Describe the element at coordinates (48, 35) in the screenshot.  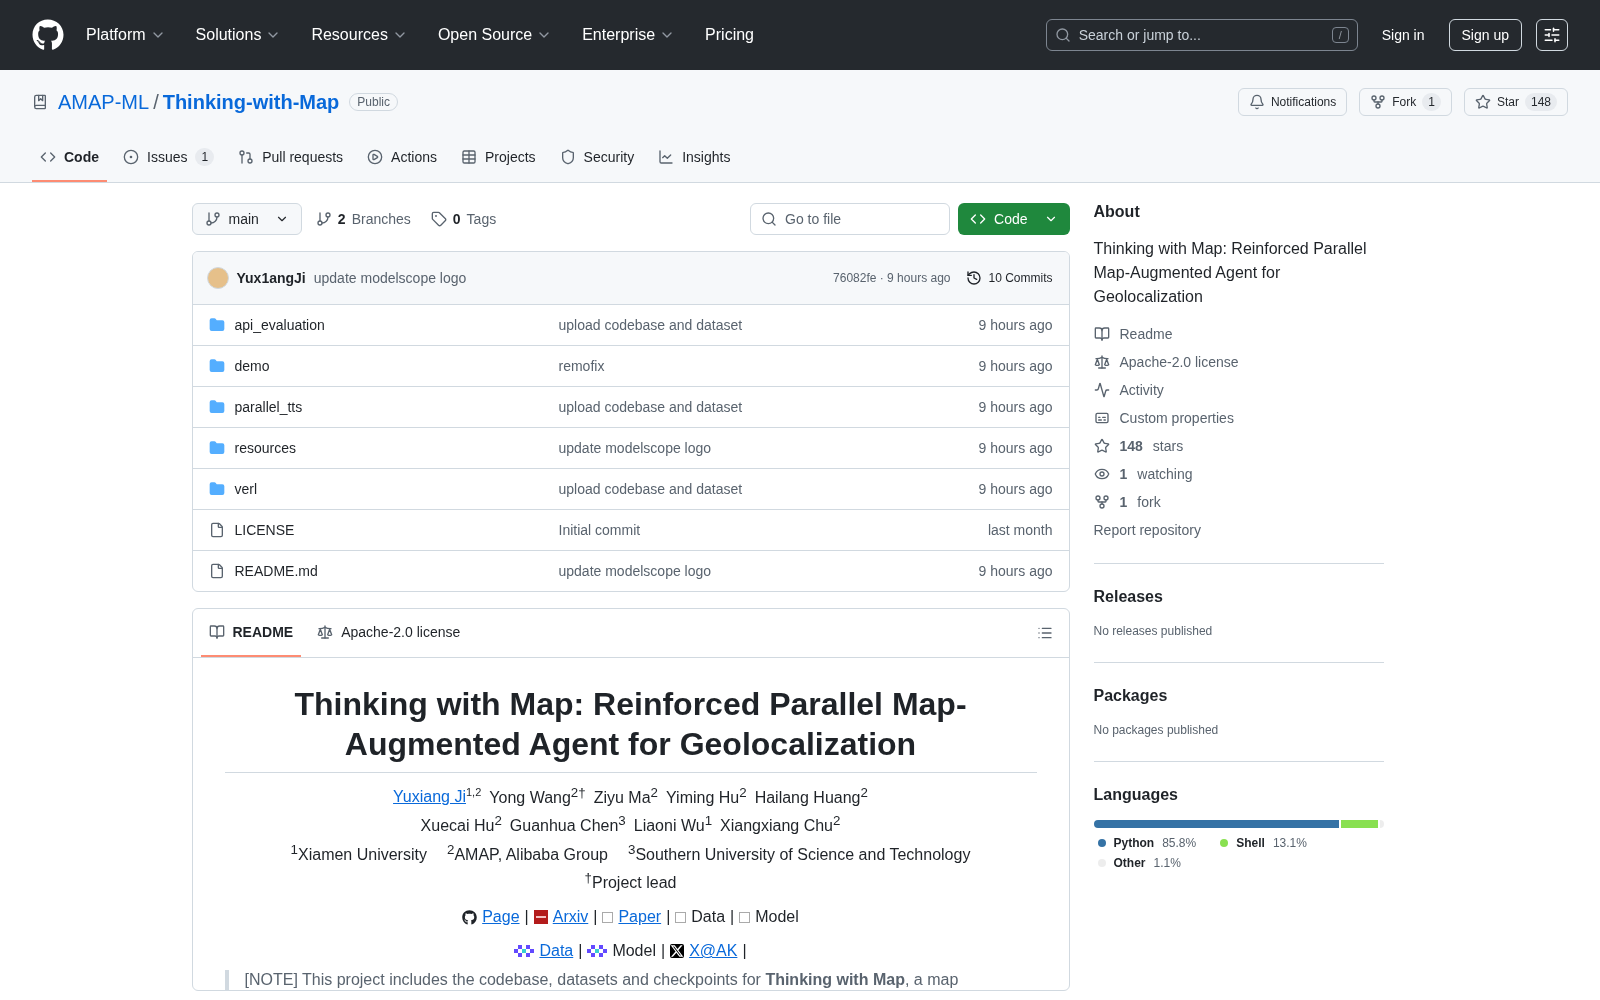
I see `github-logo-icon` at that location.